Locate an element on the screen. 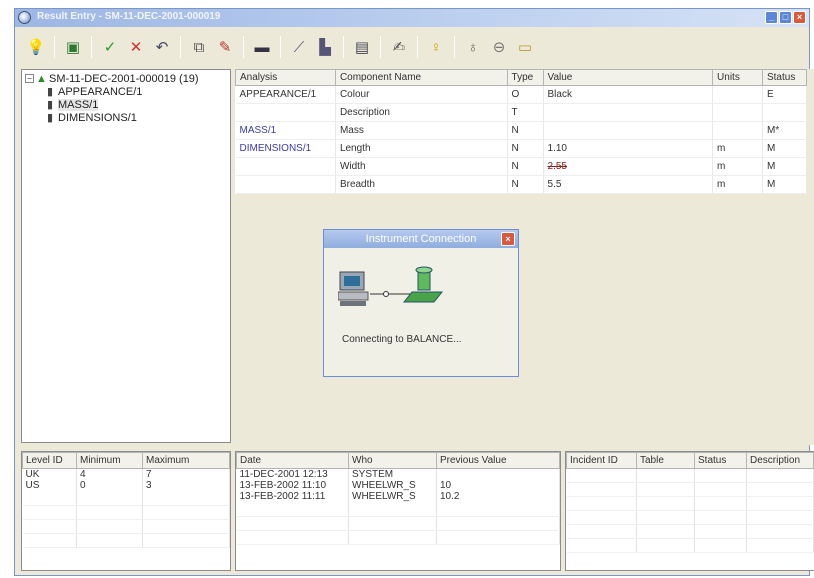  value-cell: Black is located at coordinates (628, 94).